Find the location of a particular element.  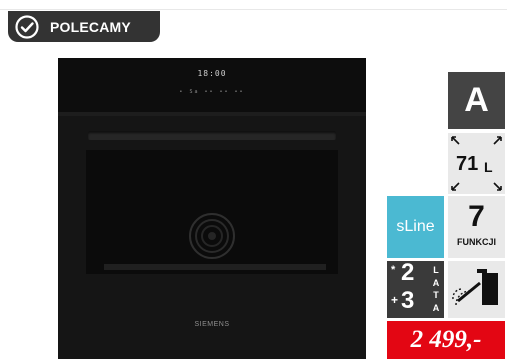

price-value: 2 499,- is located at coordinates (446, 339).